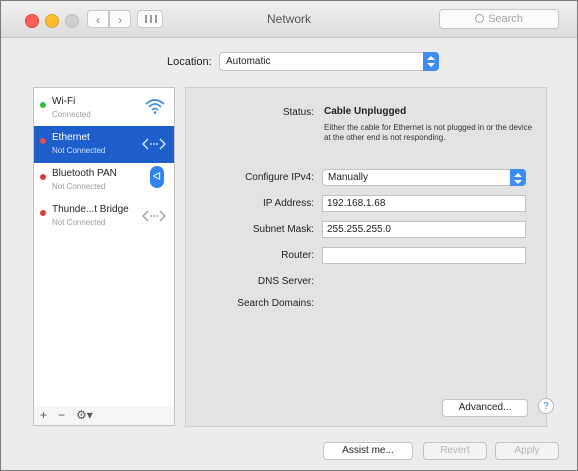 This screenshot has width=578, height=471. What do you see at coordinates (365, 111) in the screenshot?
I see `status-value: Cable Unplugged` at bounding box center [365, 111].